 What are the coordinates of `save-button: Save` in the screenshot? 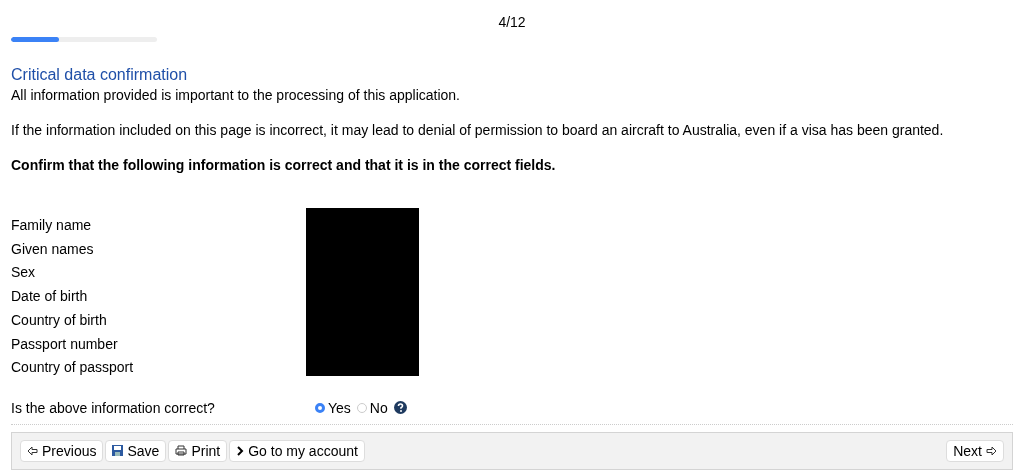 It's located at (136, 450).